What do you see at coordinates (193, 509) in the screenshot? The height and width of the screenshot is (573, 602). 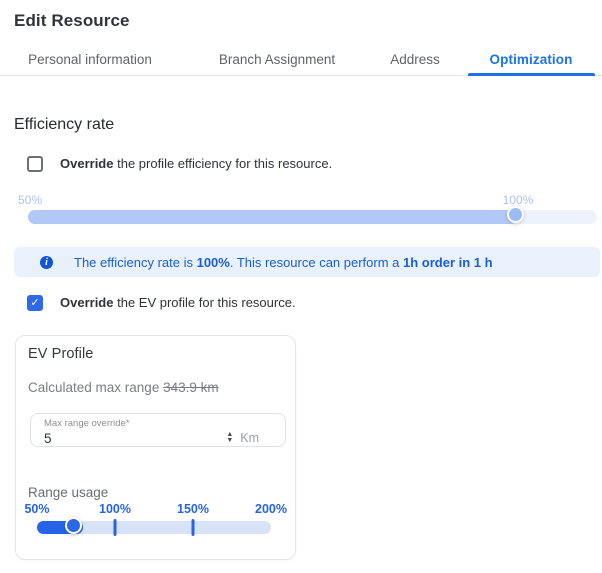 I see `range-tick-label-150: 150%` at bounding box center [193, 509].